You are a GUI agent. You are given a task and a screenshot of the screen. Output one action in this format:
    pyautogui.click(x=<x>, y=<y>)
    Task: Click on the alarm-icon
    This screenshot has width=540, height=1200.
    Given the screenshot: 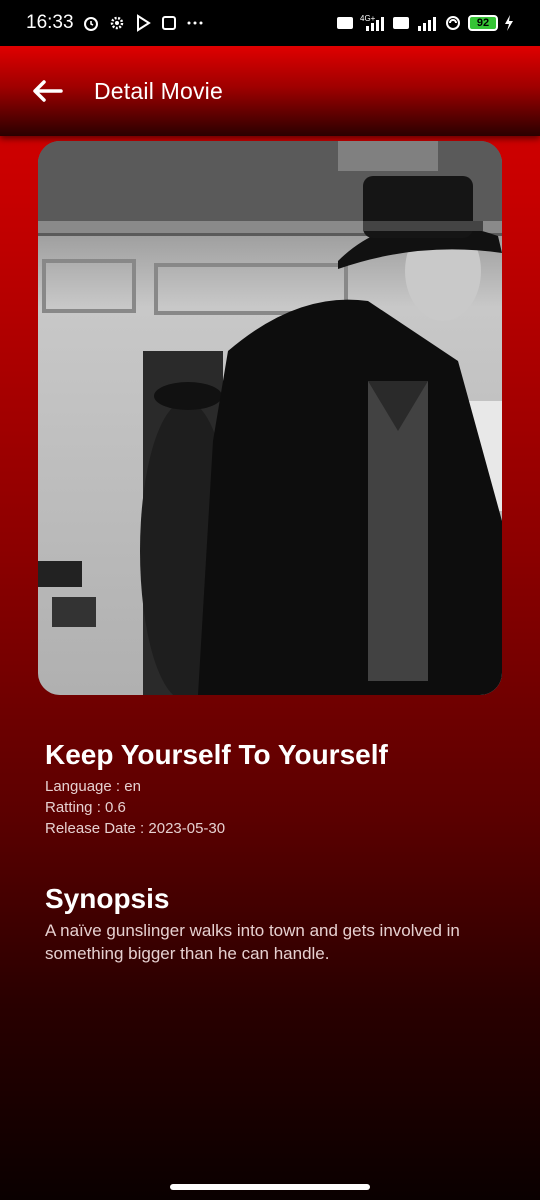 What is the action you would take?
    pyautogui.click(x=90, y=24)
    